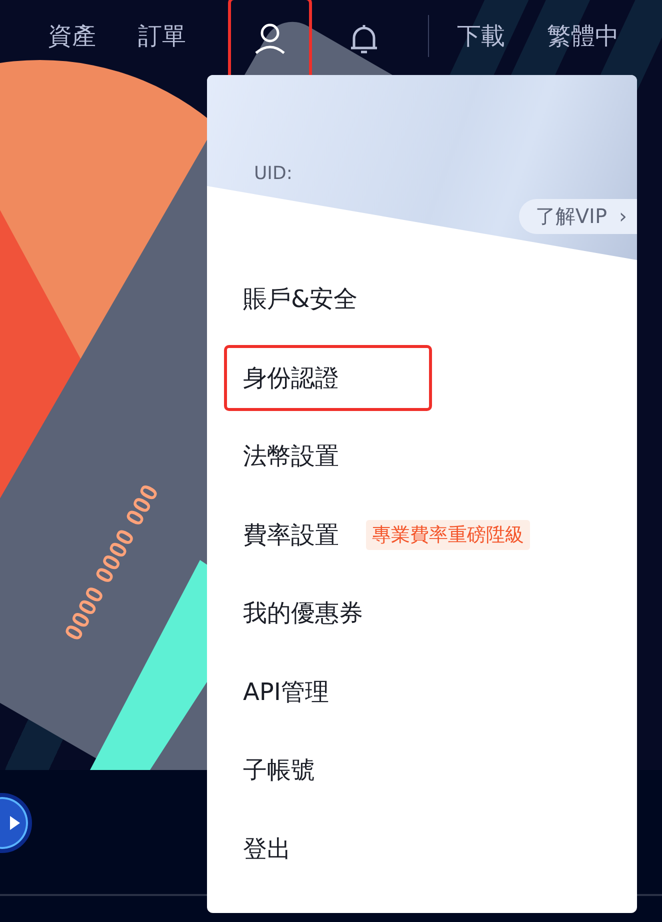 The image size is (662, 922). Describe the element at coordinates (448, 535) in the screenshot. I see `promo-tag: 專業費率重磅陞級` at that location.